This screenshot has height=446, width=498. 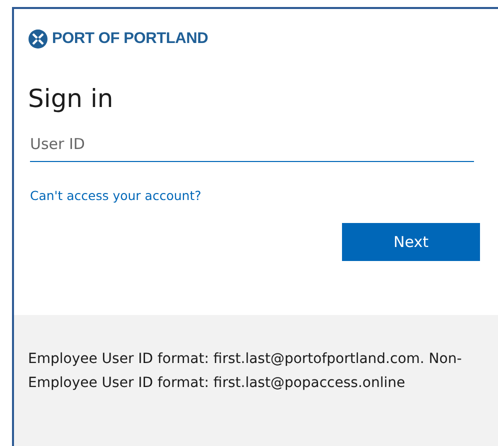 I want to click on help-link: Can't access your account?, so click(x=116, y=195).